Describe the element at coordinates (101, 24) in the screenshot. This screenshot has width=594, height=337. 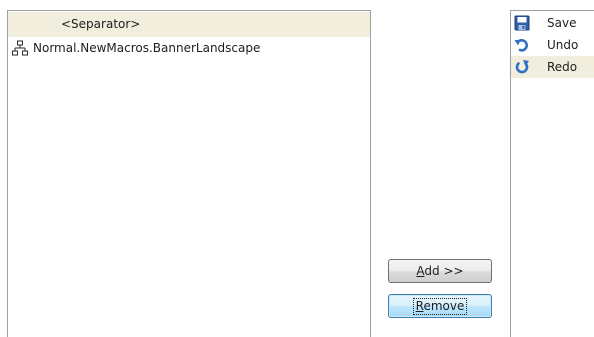
I see `list-item-label: <Separator>` at that location.